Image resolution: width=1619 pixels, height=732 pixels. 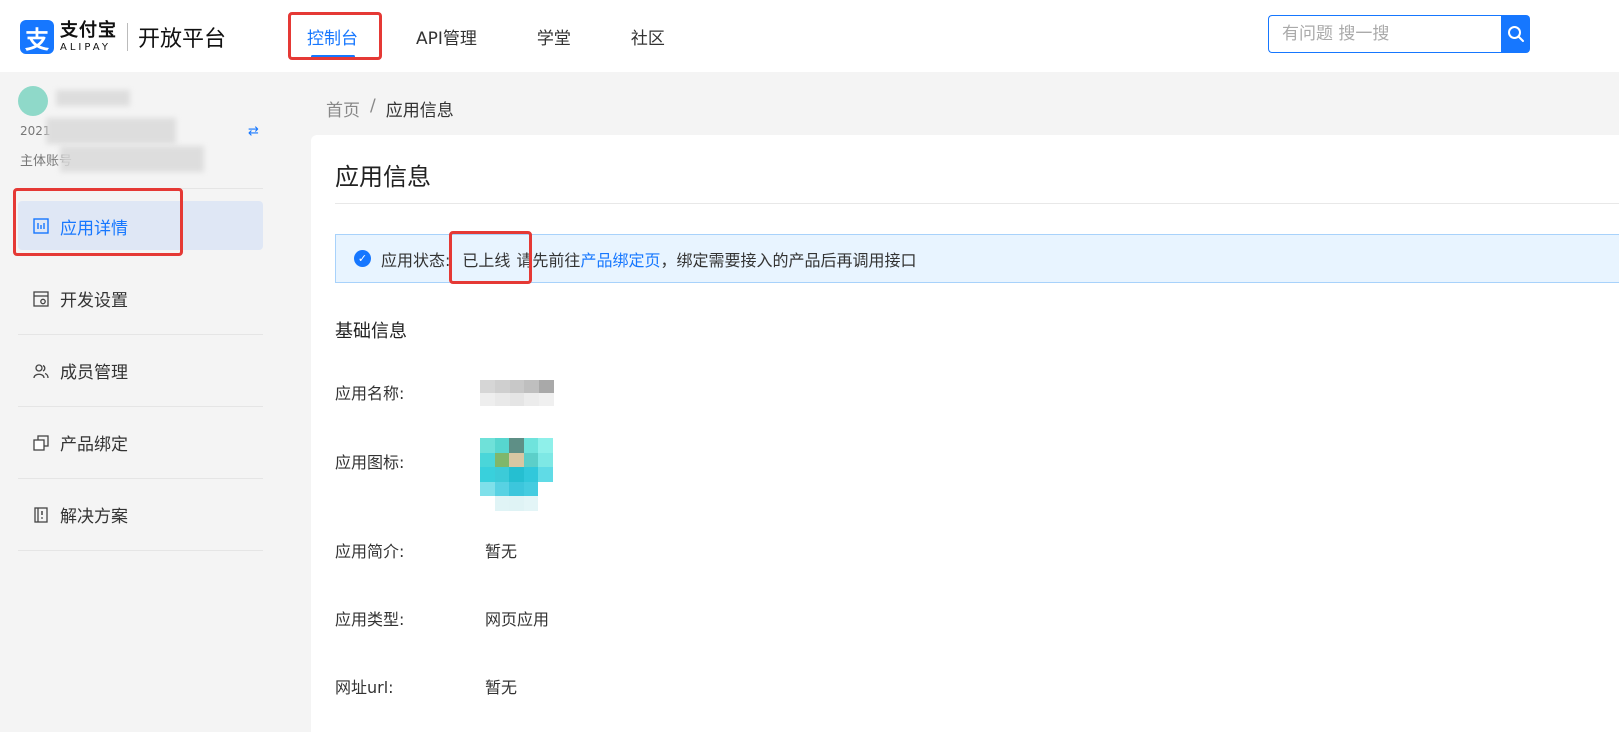 I want to click on main-nav: 控制台 API管理 学堂 社区, so click(x=477, y=36).